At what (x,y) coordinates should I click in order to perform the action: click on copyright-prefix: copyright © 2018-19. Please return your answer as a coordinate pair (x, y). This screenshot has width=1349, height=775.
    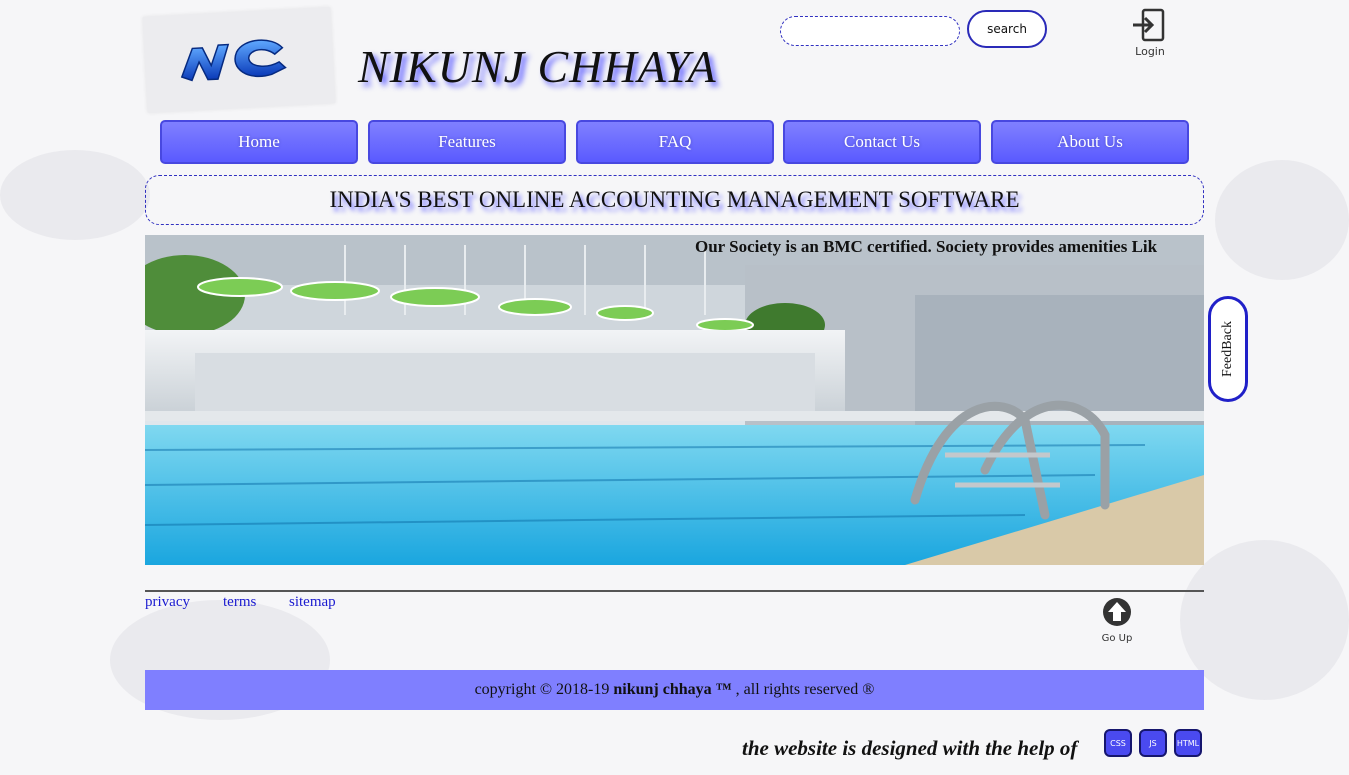
    Looking at the image, I should click on (544, 689).